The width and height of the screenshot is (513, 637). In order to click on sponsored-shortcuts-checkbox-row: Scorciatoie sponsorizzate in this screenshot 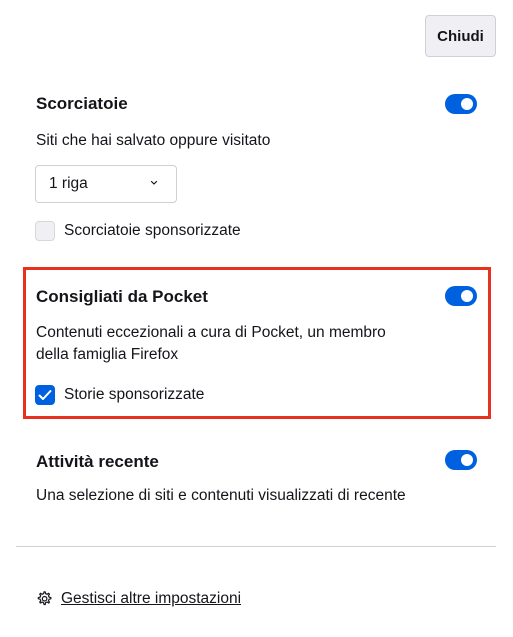, I will do `click(138, 231)`.